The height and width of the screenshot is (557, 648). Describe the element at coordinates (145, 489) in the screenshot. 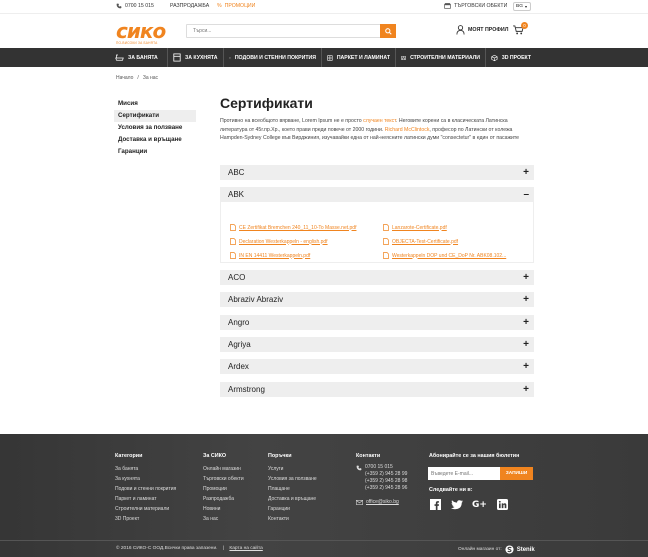

I see `footer-link: Подови и стенни покрития` at that location.